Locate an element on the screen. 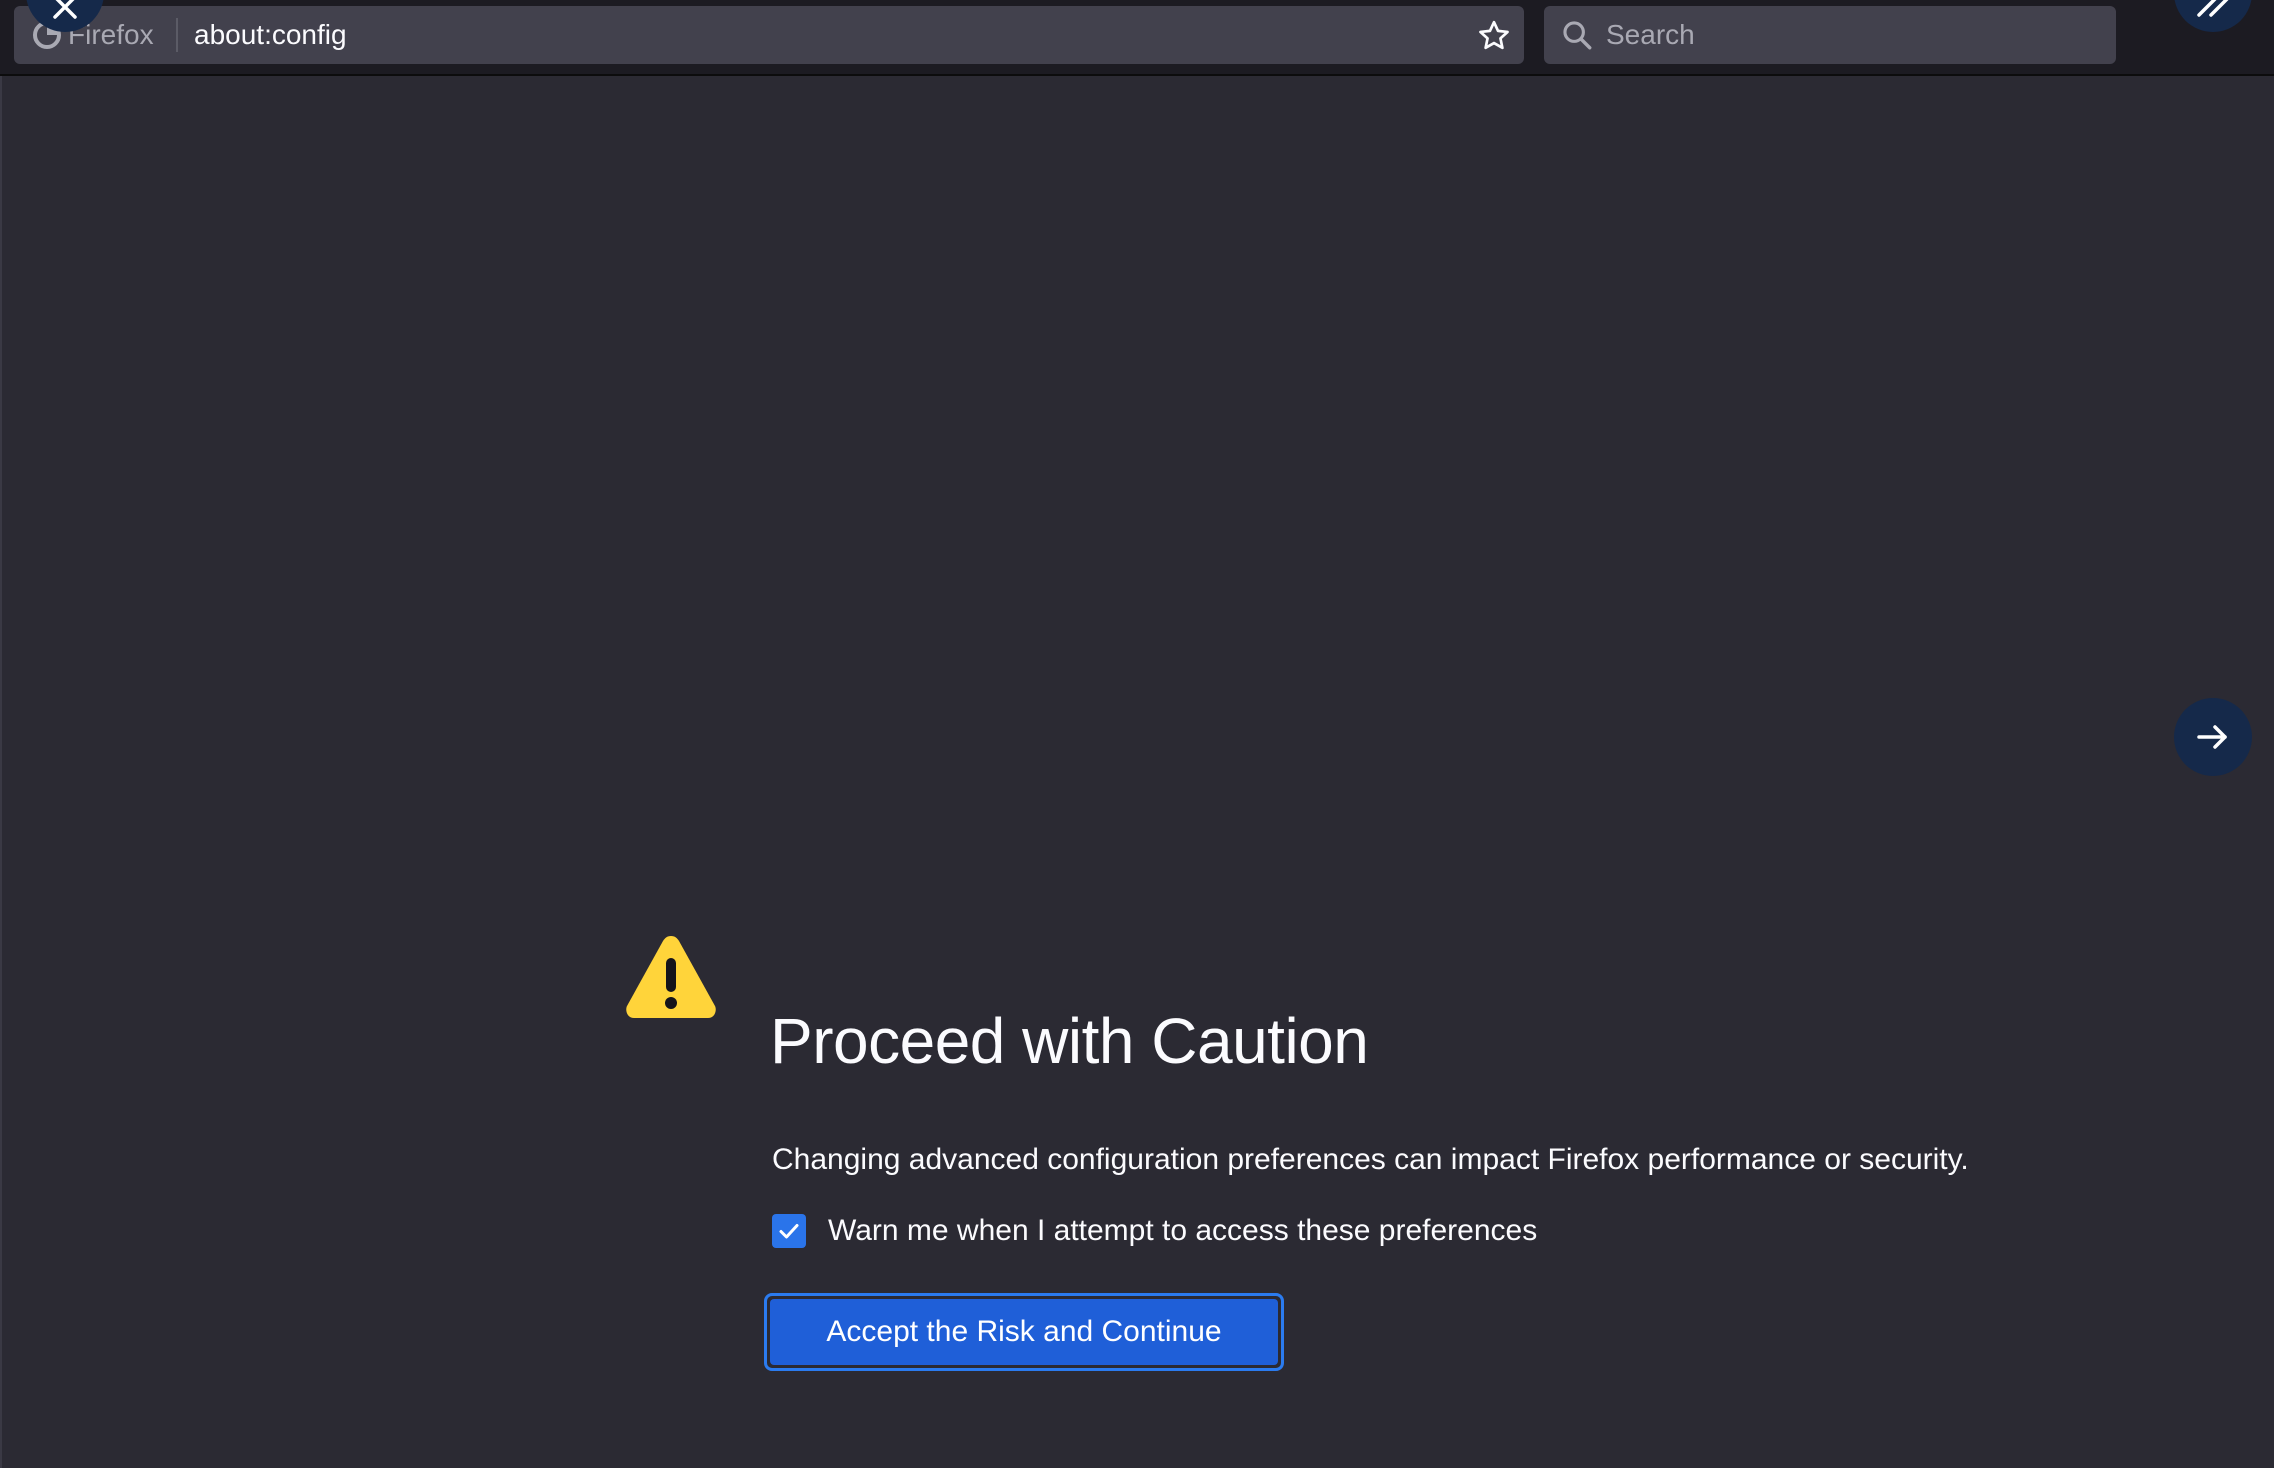 This screenshot has height=1468, width=2274. navigation-toolbar: Firefox about:config Search is located at coordinates (1137, 38).